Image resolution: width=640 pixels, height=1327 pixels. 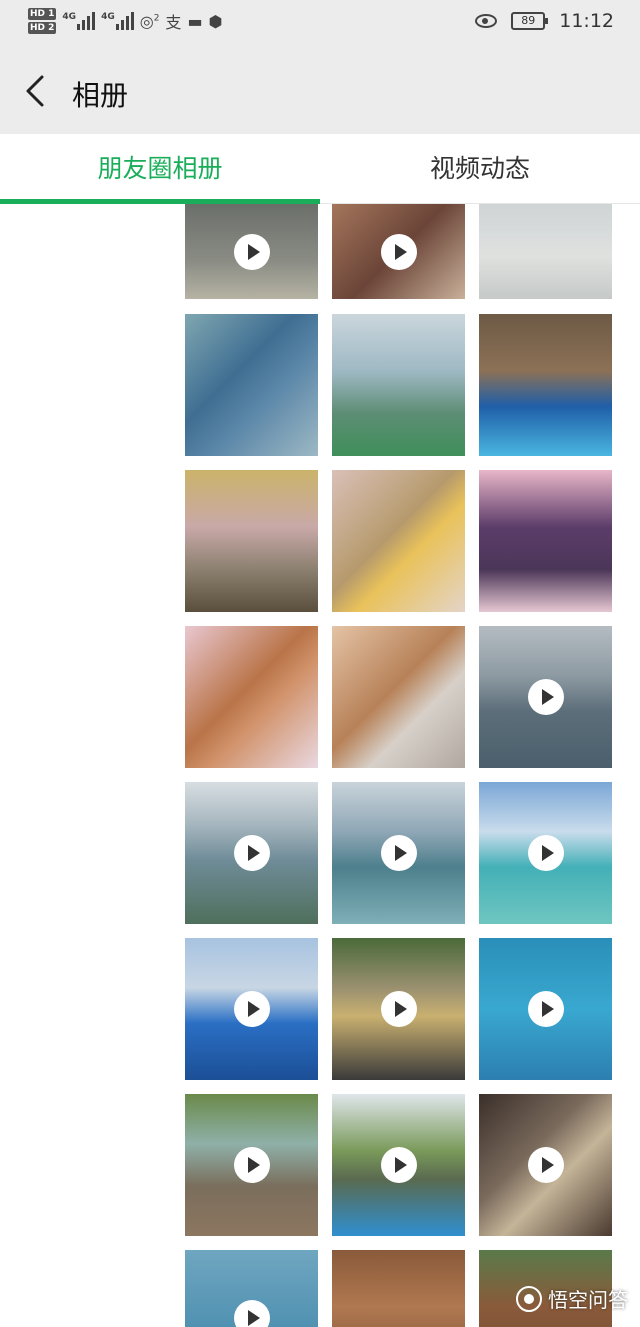 What do you see at coordinates (588, 1300) in the screenshot?
I see `watermark-text: 悟空问答` at bounding box center [588, 1300].